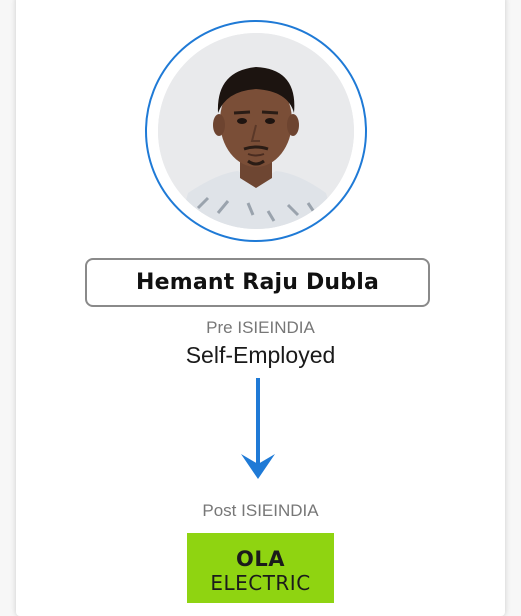  What do you see at coordinates (260, 327) in the screenshot?
I see `pre-label: Pre ISIEINDIA` at bounding box center [260, 327].